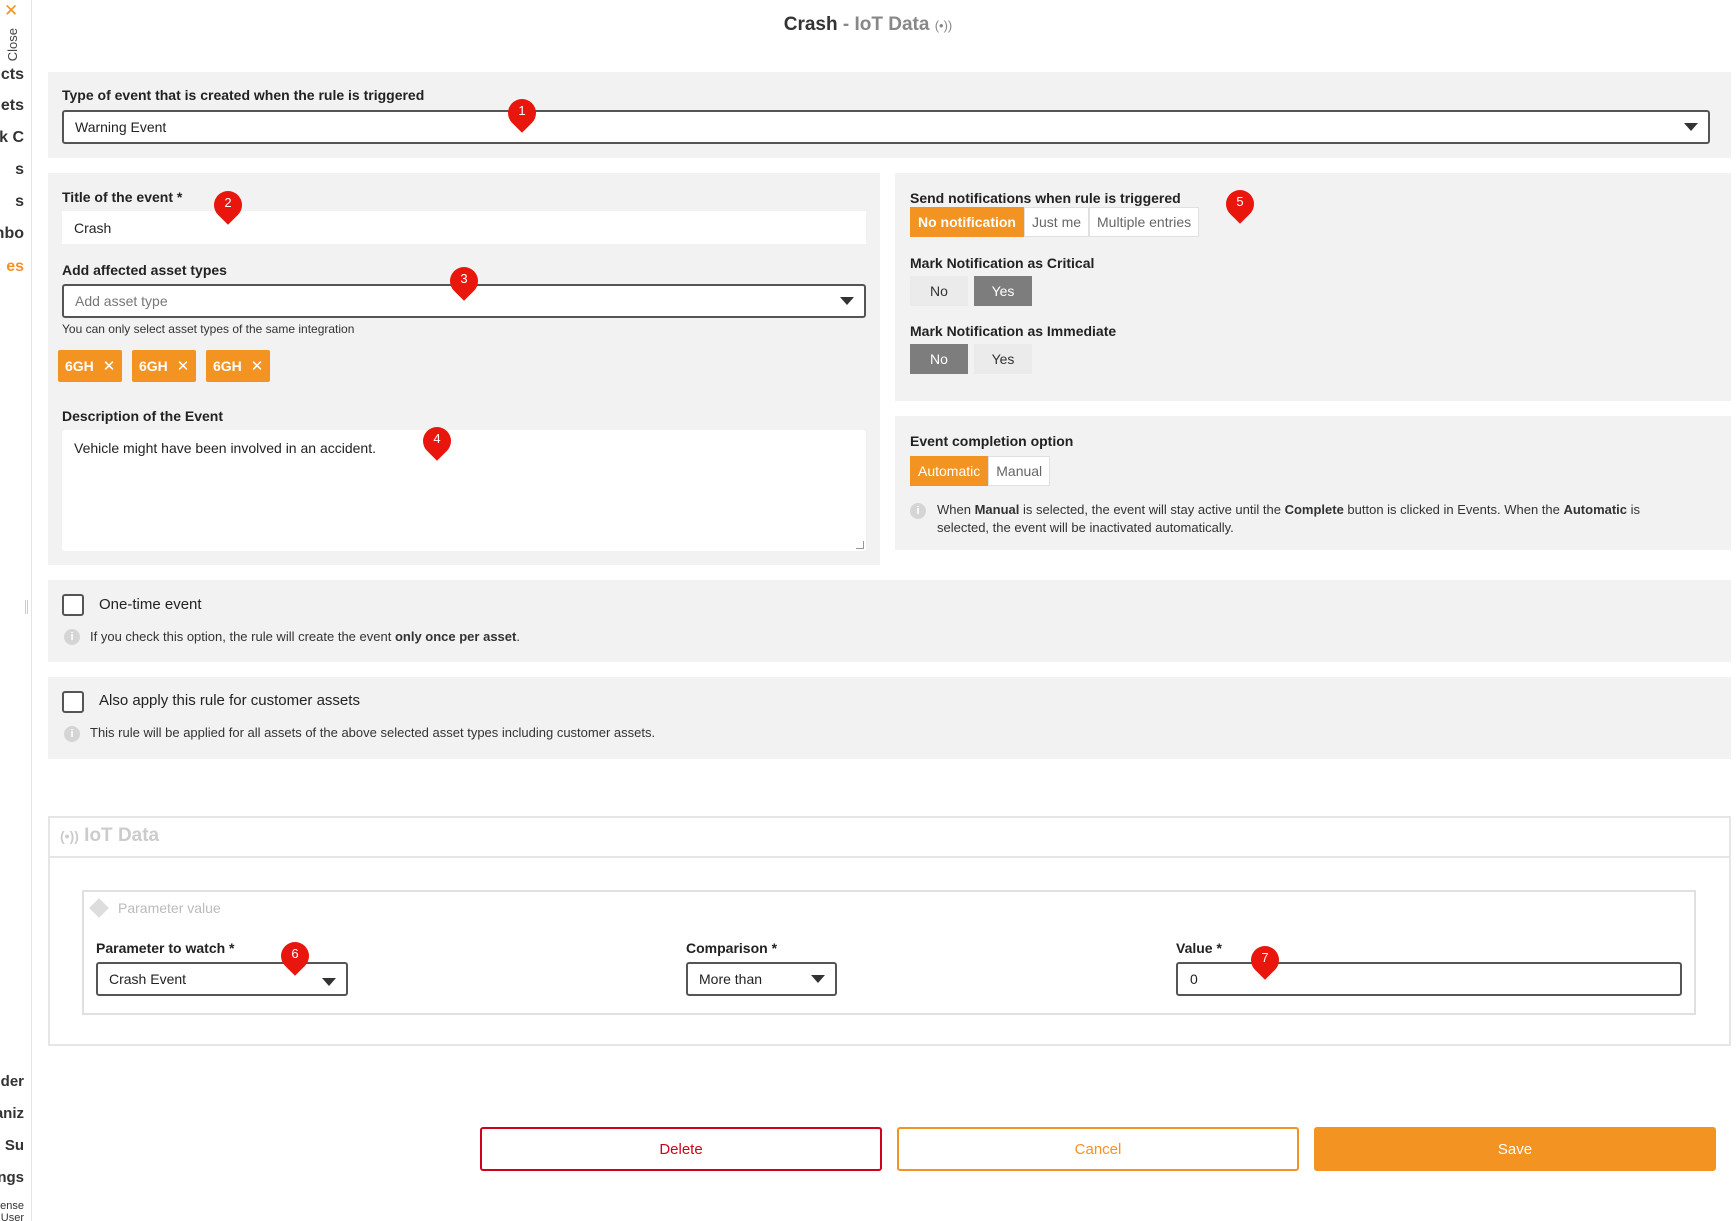 The image size is (1736, 1221). What do you see at coordinates (732, 948) in the screenshot?
I see `comparison-label: Comparison *` at bounding box center [732, 948].